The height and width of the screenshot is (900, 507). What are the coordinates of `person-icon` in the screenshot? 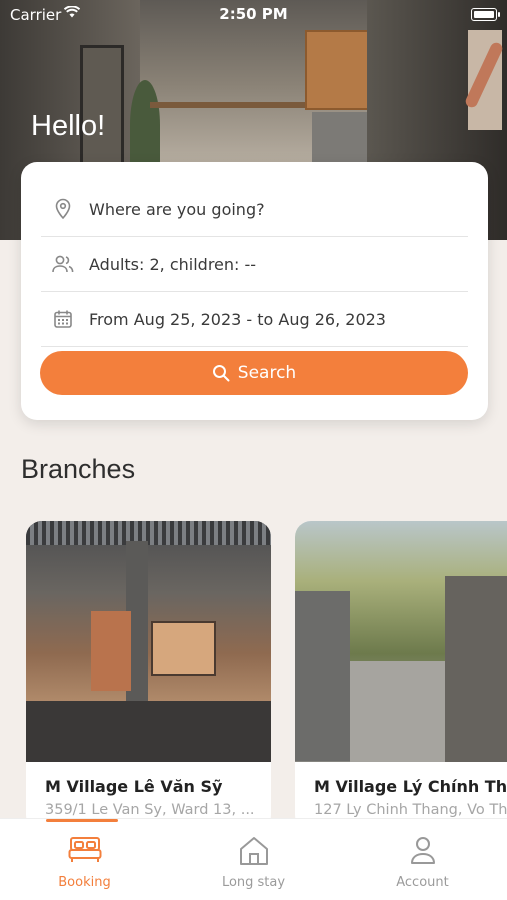 It's located at (422, 851).